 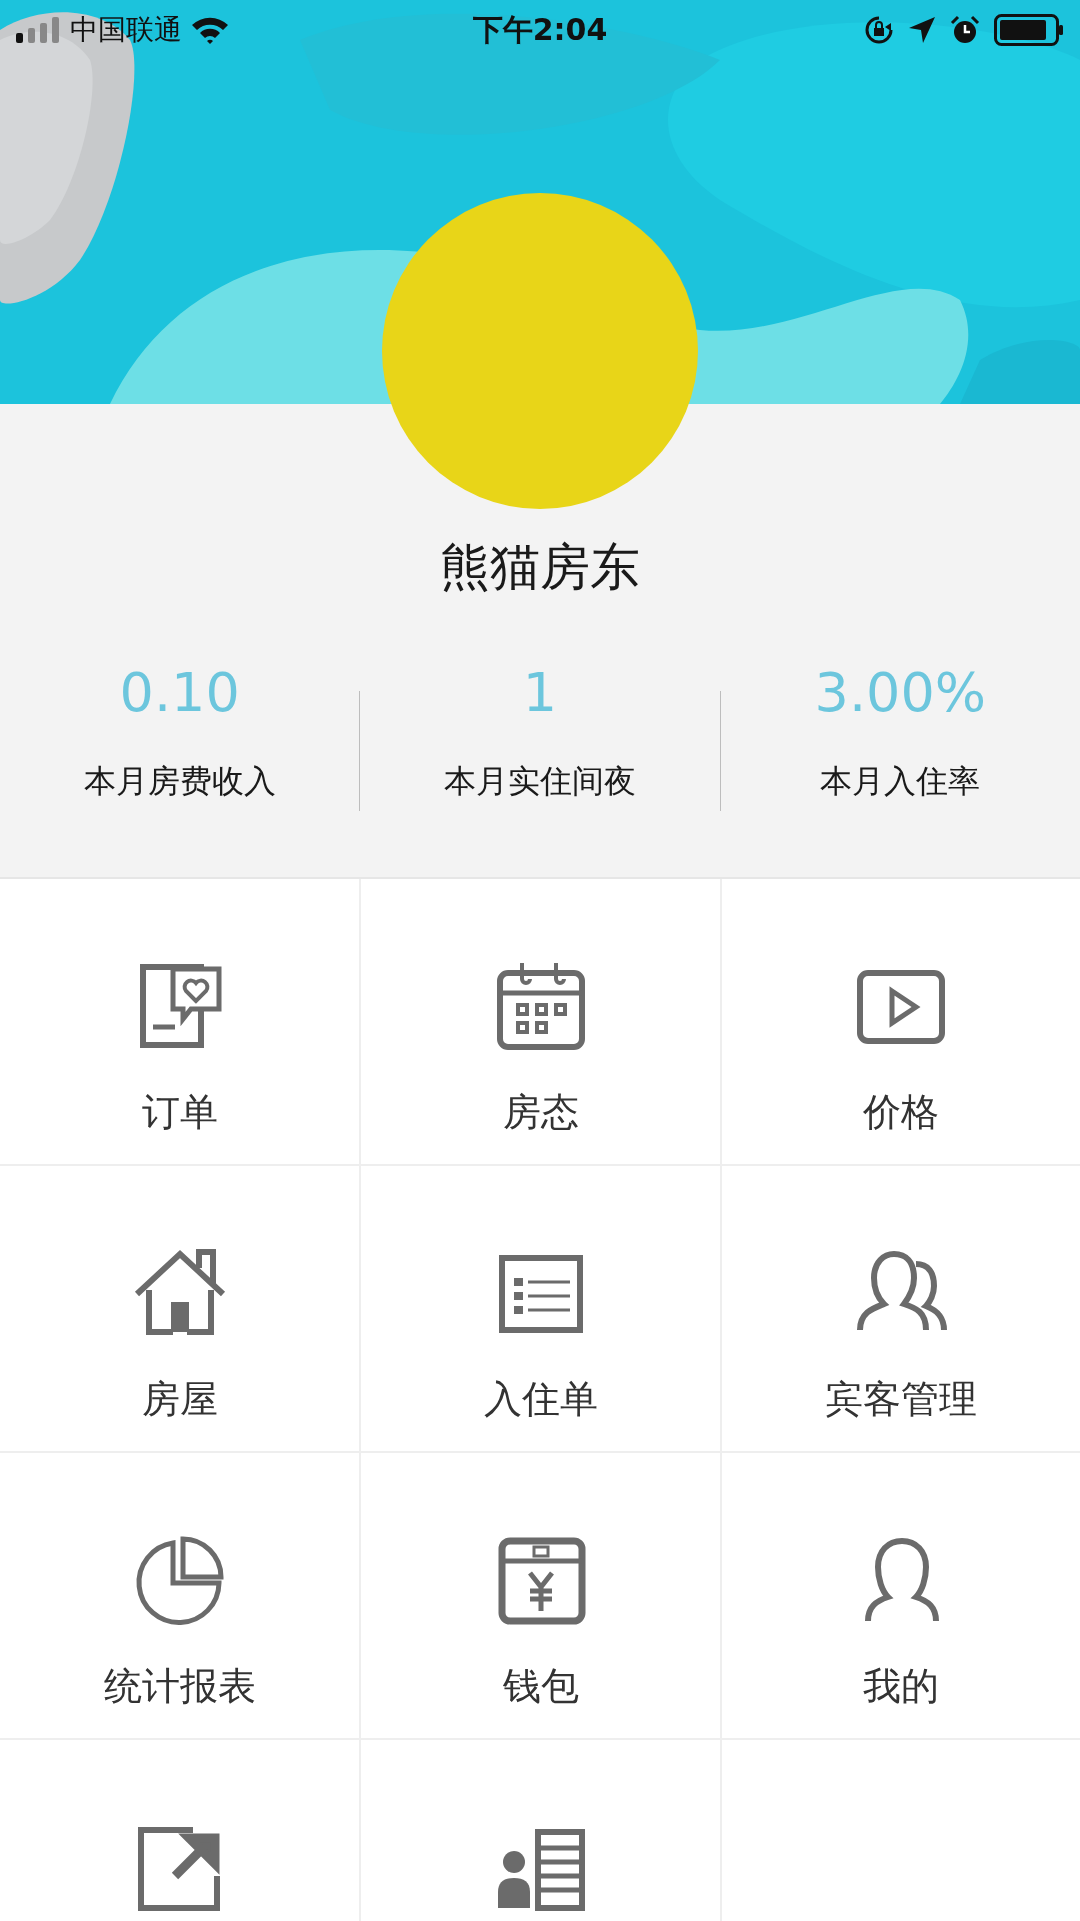 What do you see at coordinates (900, 781) in the screenshot?
I see `stat-label: 本月入住率` at bounding box center [900, 781].